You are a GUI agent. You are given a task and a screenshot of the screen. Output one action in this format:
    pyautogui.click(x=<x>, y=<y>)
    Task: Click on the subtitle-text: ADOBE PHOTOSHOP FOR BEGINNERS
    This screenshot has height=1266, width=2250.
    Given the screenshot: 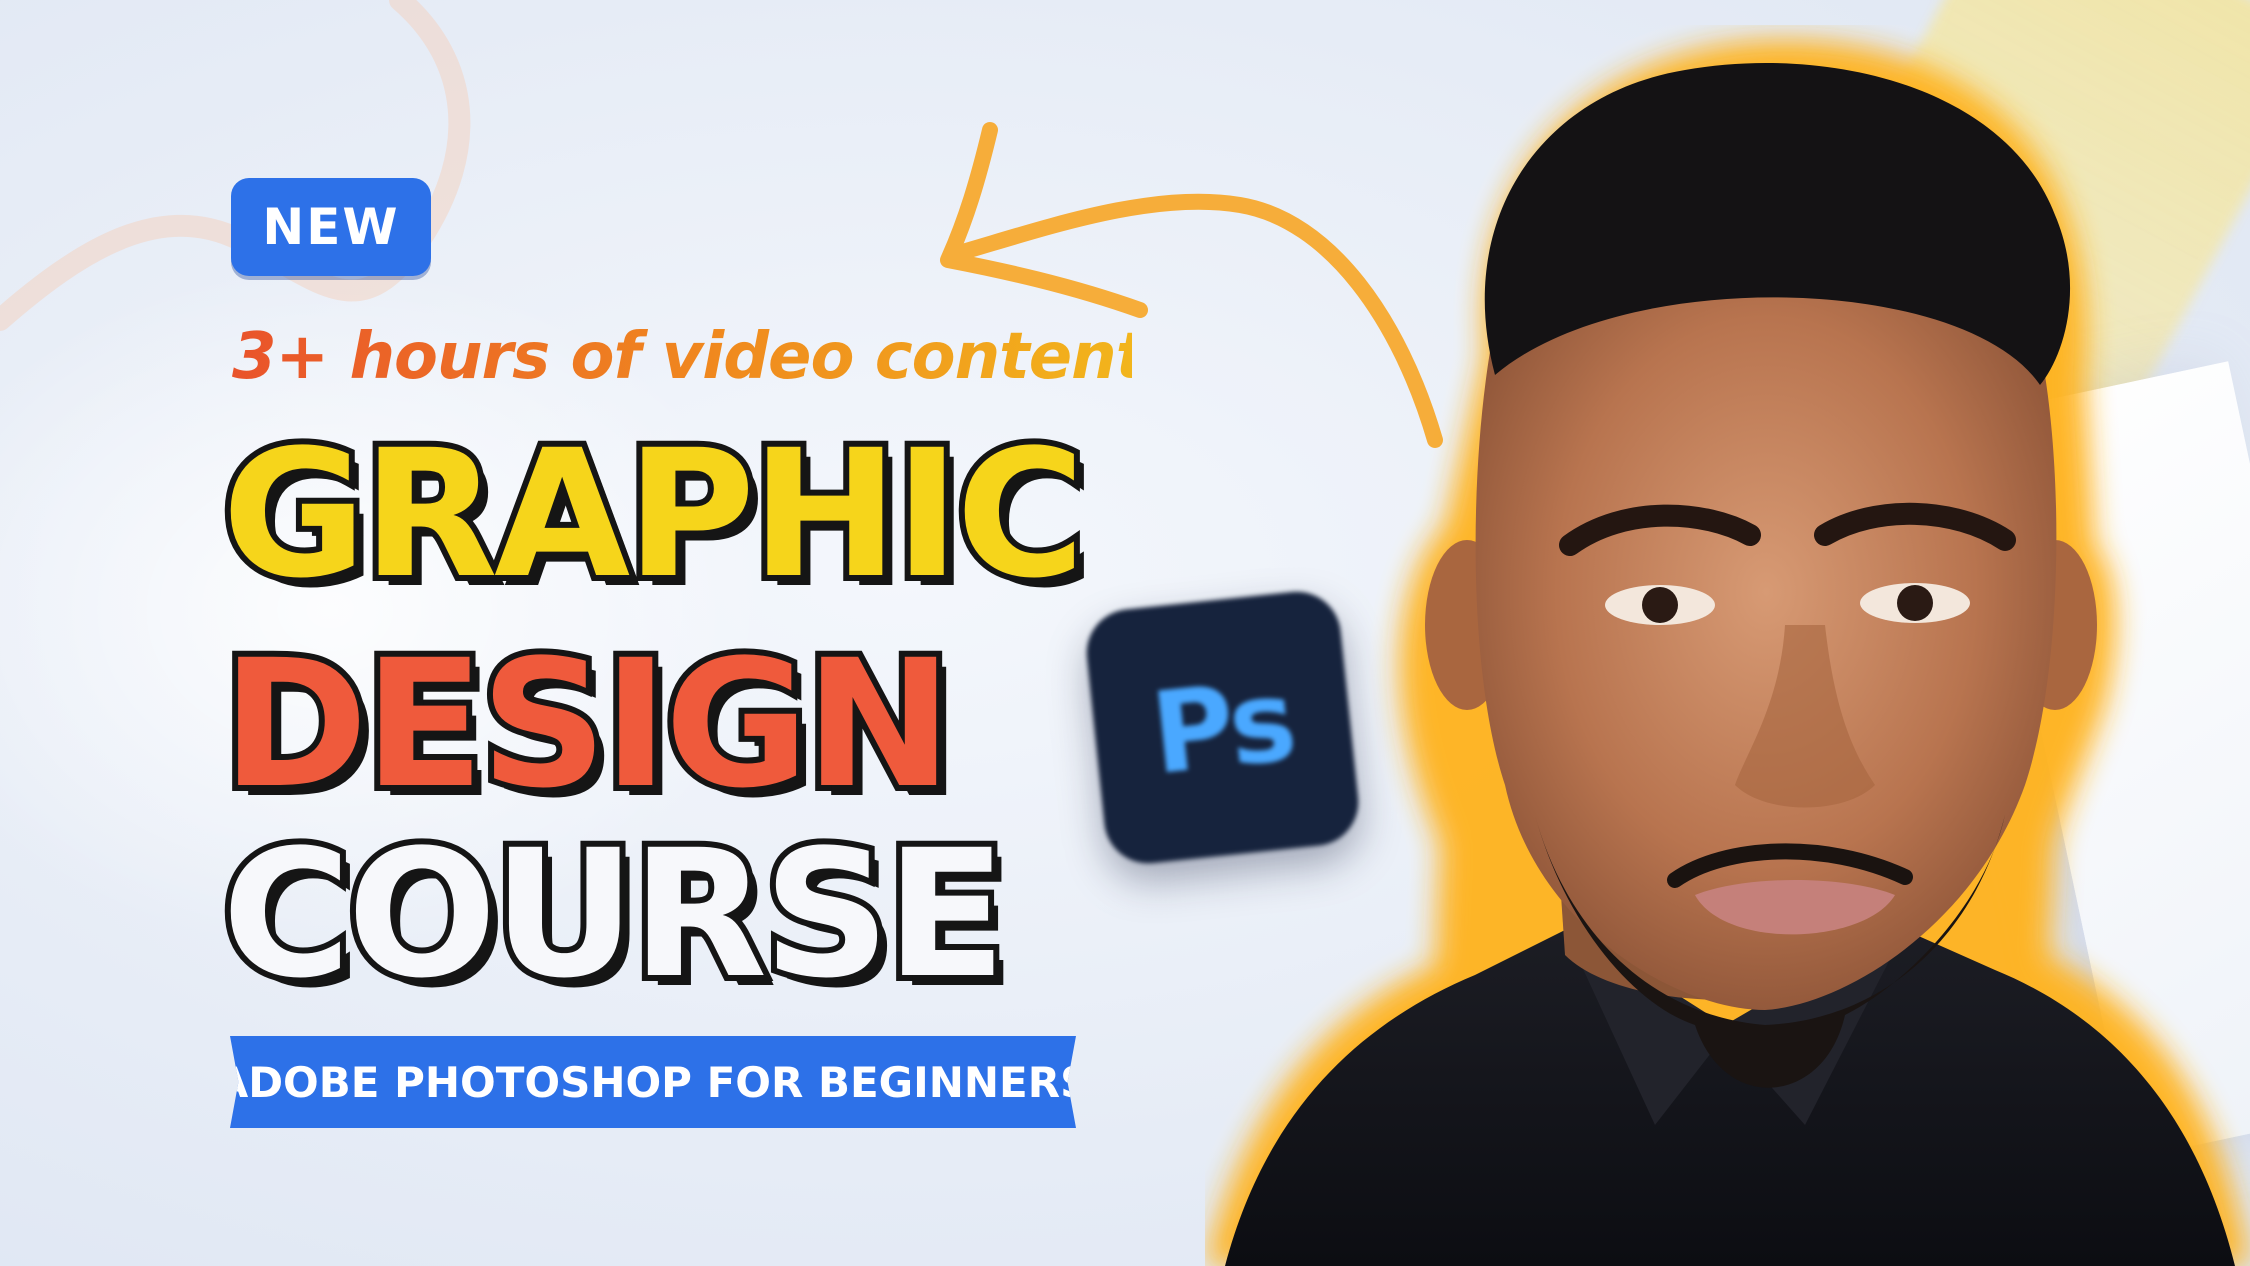 What is the action you would take?
    pyautogui.click(x=653, y=1082)
    